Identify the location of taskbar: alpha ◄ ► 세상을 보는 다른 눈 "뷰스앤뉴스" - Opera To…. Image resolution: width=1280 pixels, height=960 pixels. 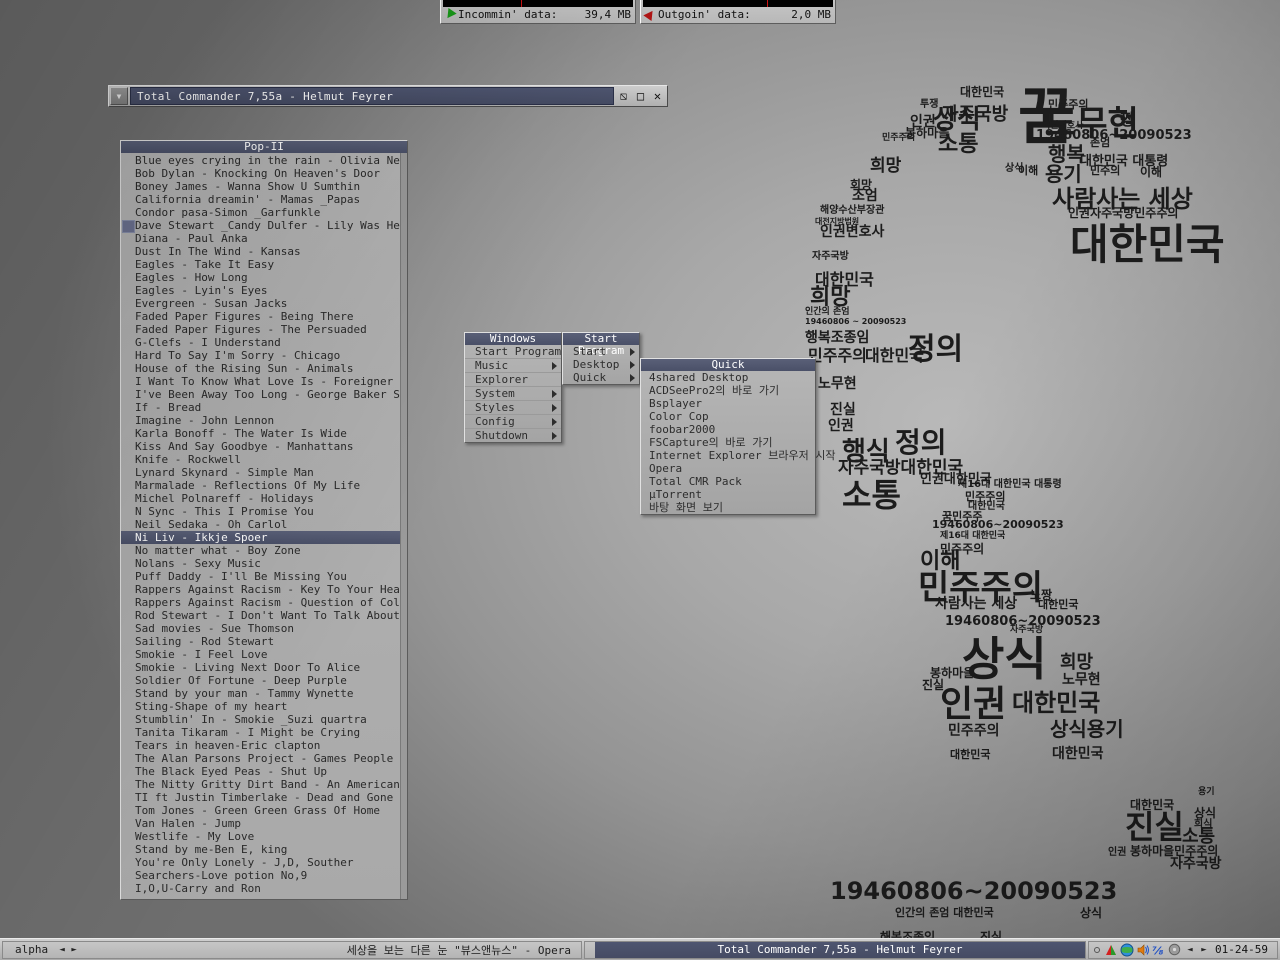
(640, 949).